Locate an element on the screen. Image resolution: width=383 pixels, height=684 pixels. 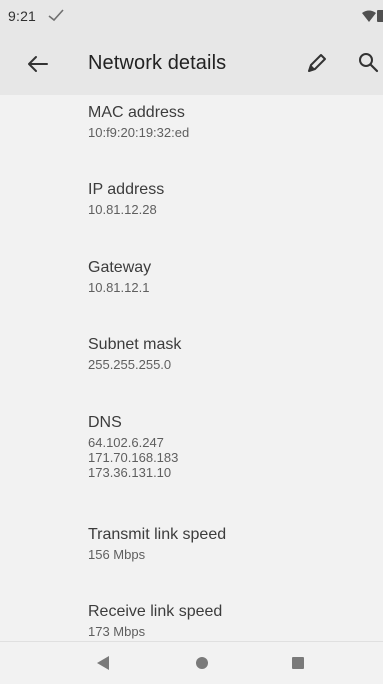
detail-transmit-link-speed: Transmit link speed 156 Mbps is located at coordinates (228, 543).